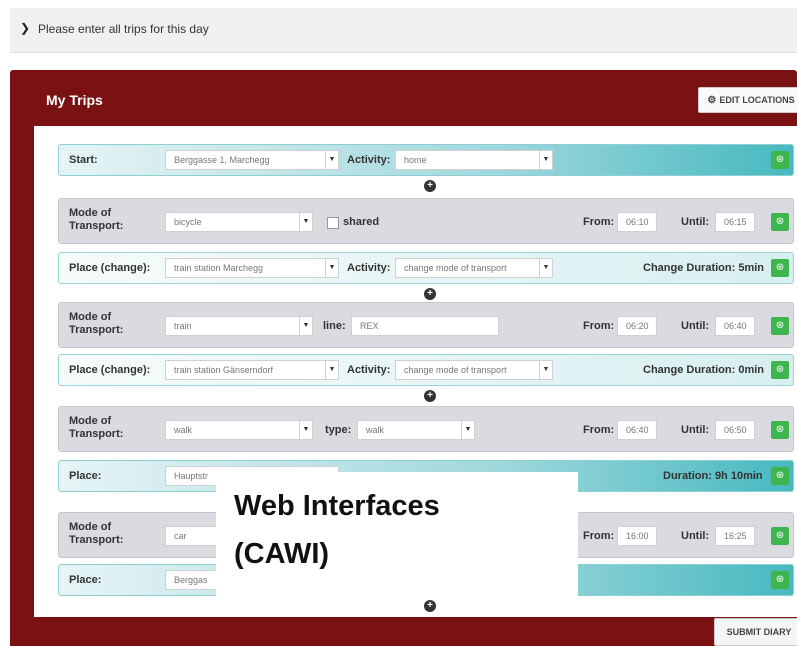 The image size is (797, 646). I want to click on instructions-bar: ❯ Please enter all trips for this day, so click(403, 30).